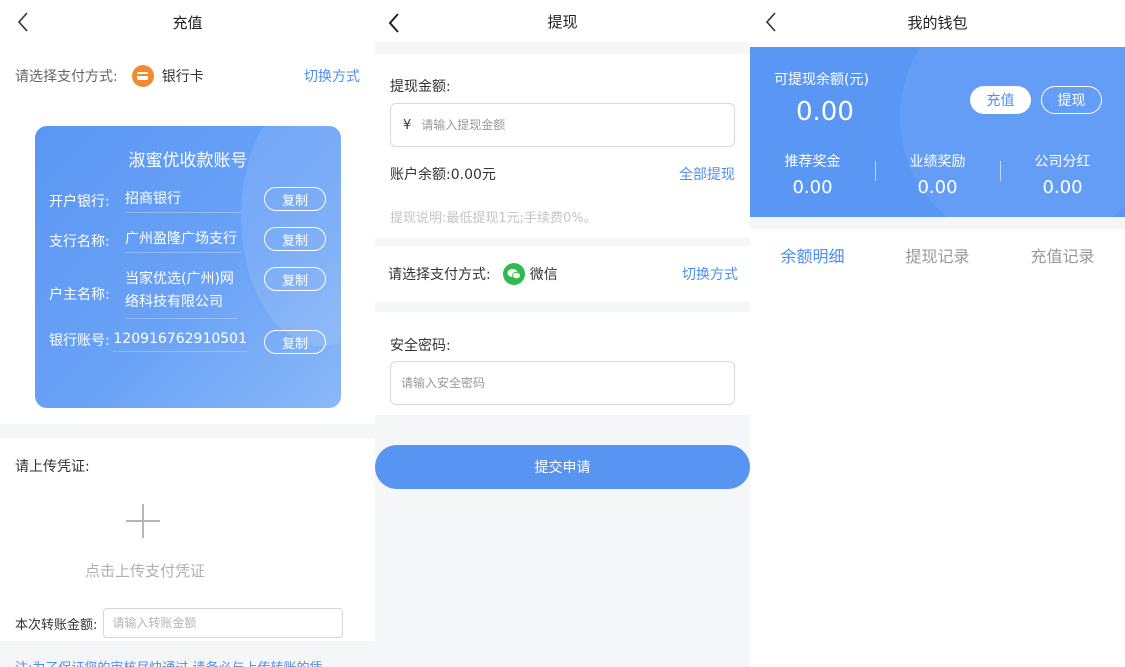  I want to click on account-balance: 账户余额:0.00元, so click(443, 175).